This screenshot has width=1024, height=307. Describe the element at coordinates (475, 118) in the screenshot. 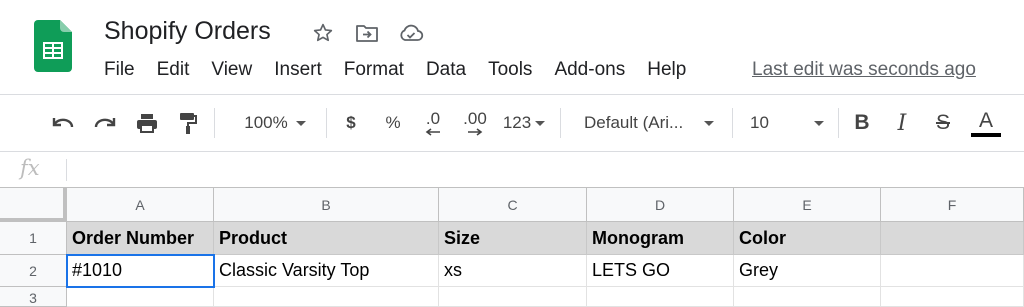

I see `increase-decimal-label: .00` at that location.